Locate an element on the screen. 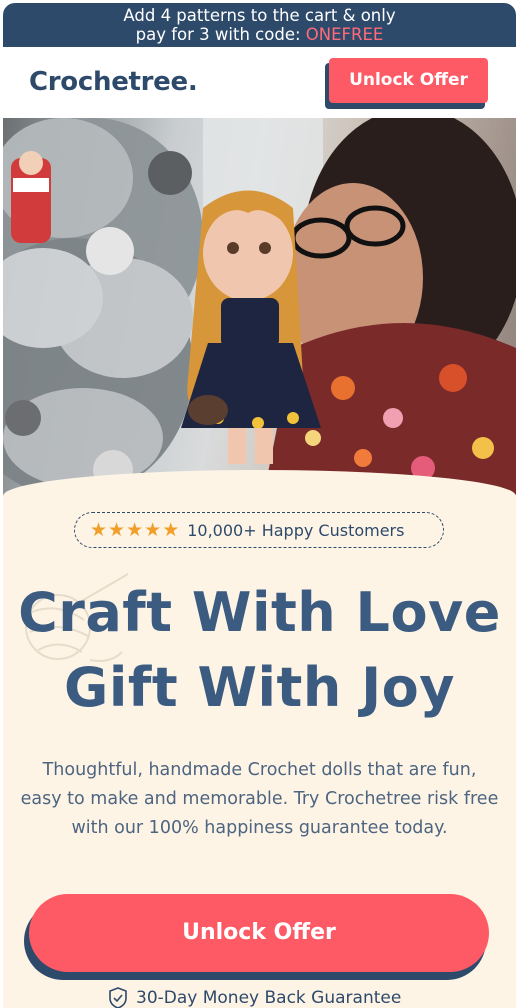 This screenshot has height=1008, width=519. announcement-prefix: pay for 3 with code: is located at coordinates (220, 34).